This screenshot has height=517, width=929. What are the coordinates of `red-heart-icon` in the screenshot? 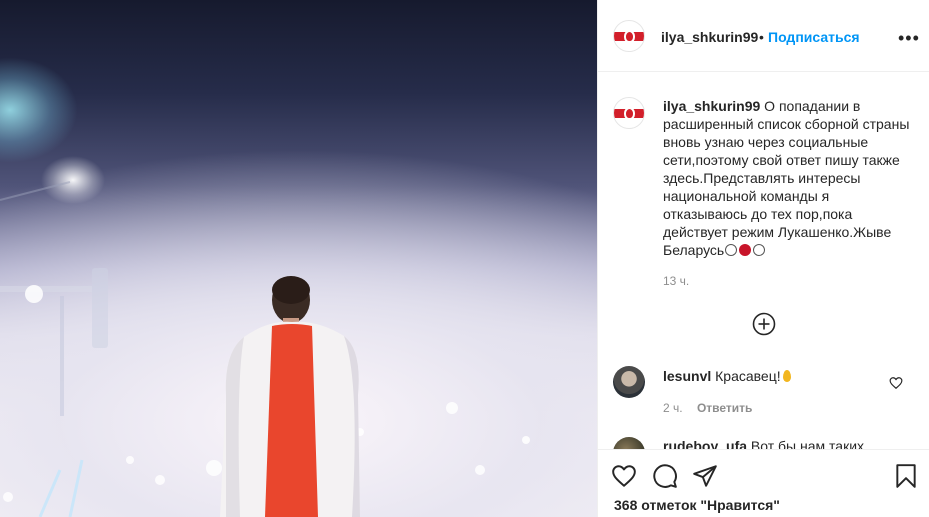 It's located at (745, 250).